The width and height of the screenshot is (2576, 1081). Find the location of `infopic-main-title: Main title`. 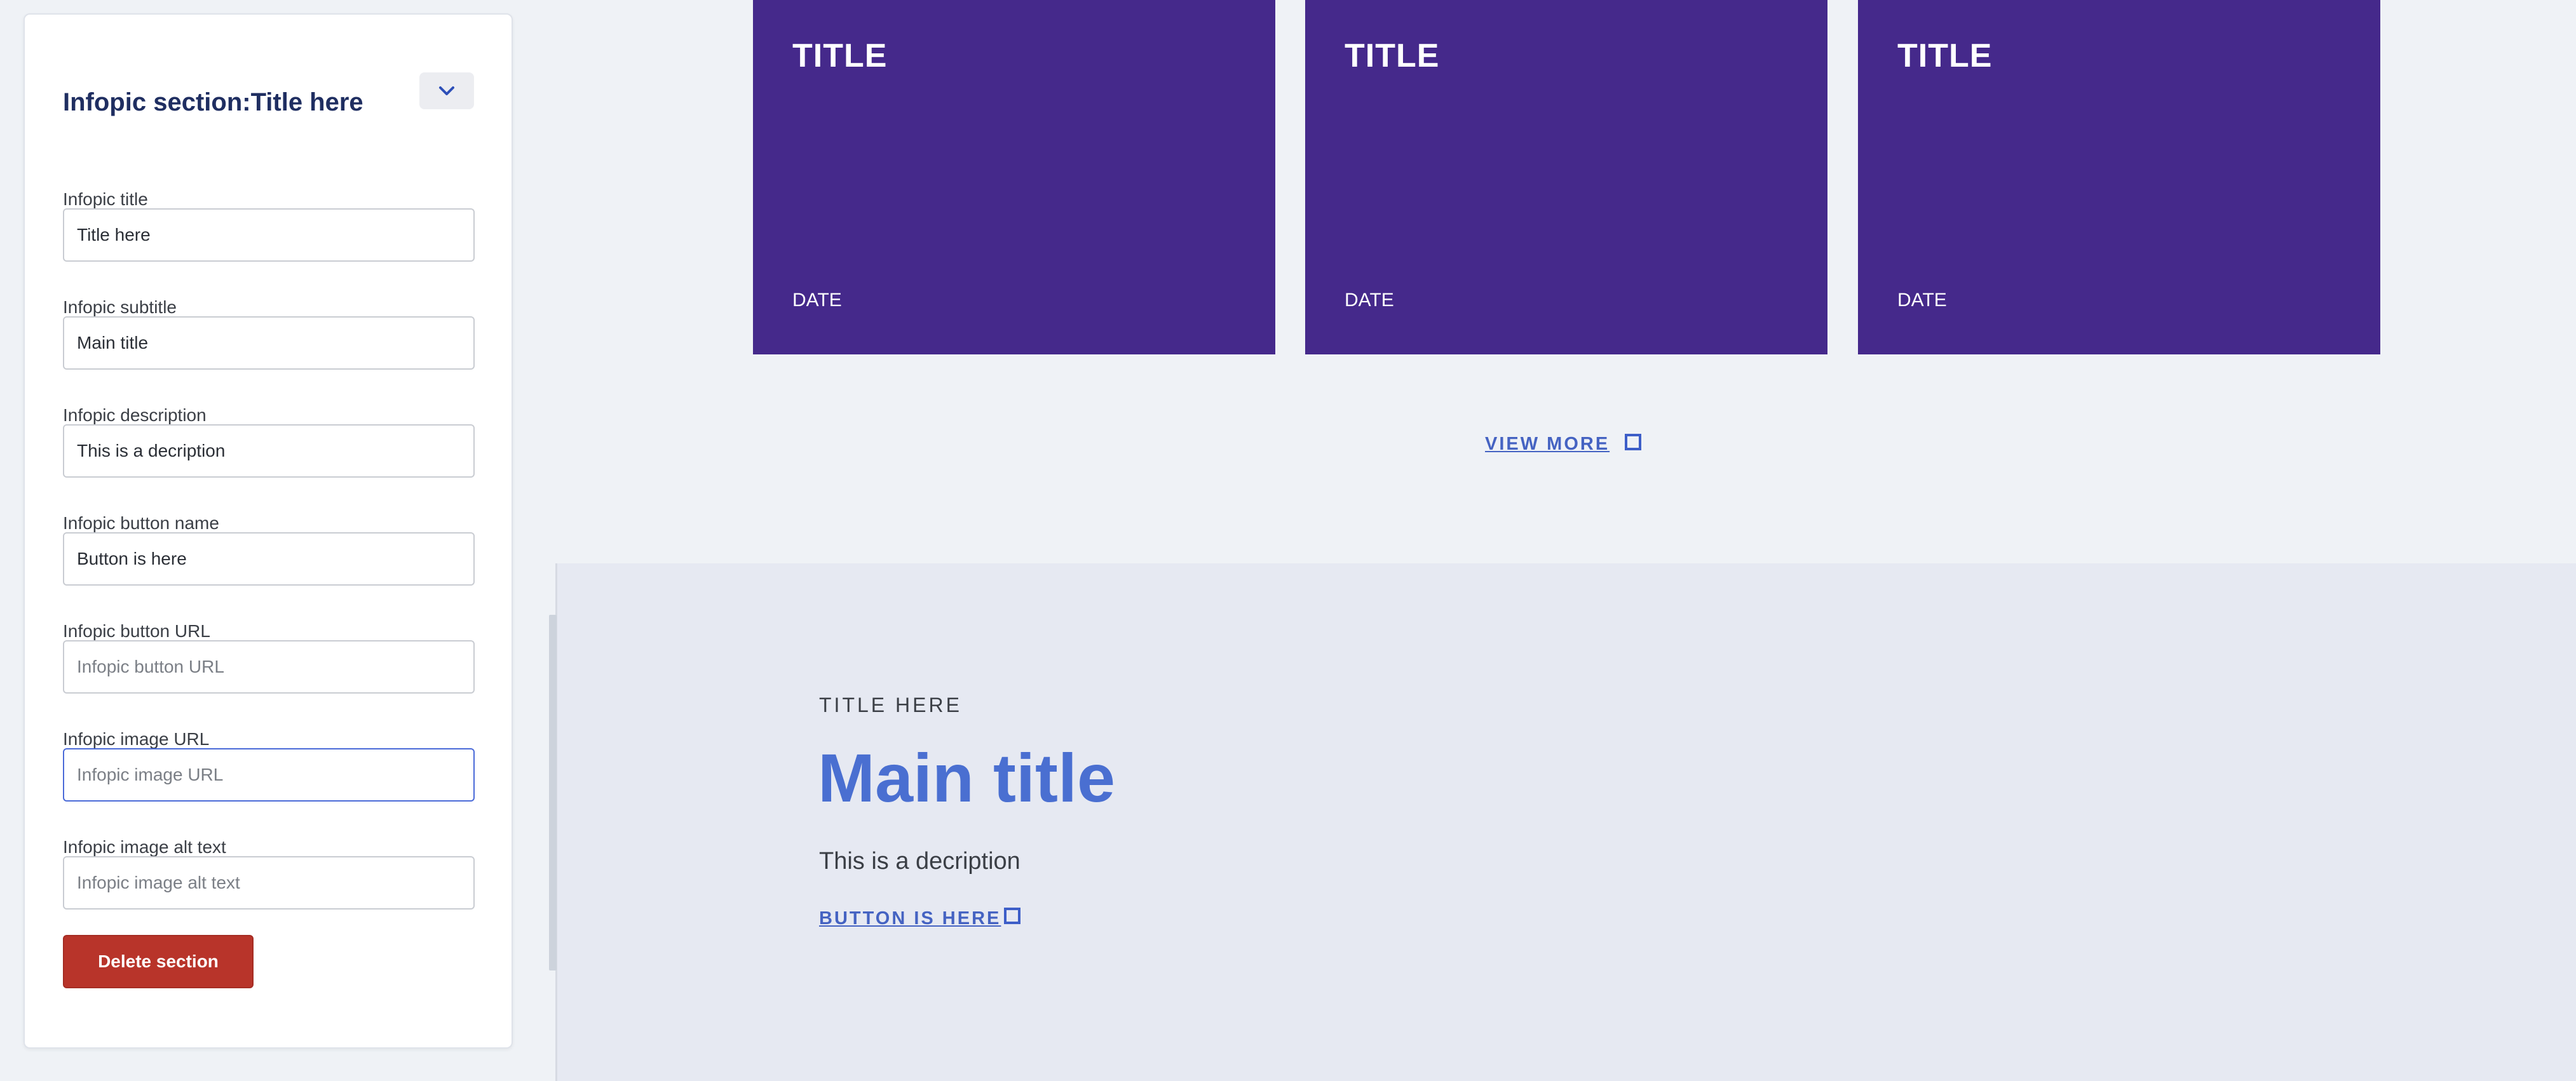

infopic-main-title: Main title is located at coordinates (967, 777).